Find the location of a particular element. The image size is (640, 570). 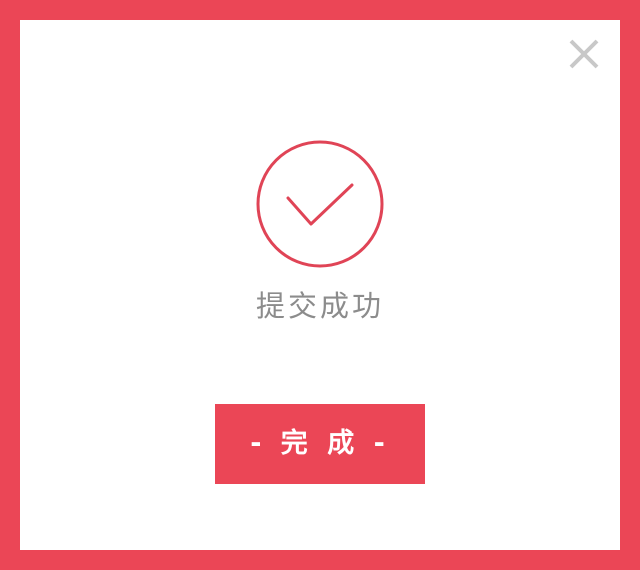

done-button: - 完 成 - is located at coordinates (320, 444).